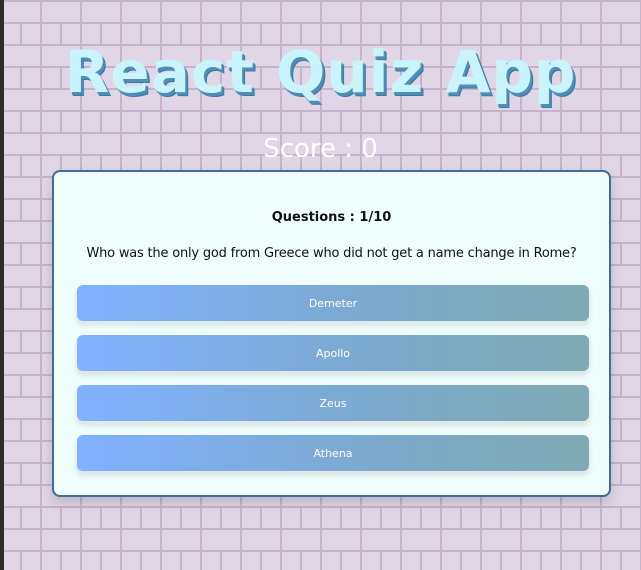  I want to click on score-display: Score : 0, so click(320, 149).